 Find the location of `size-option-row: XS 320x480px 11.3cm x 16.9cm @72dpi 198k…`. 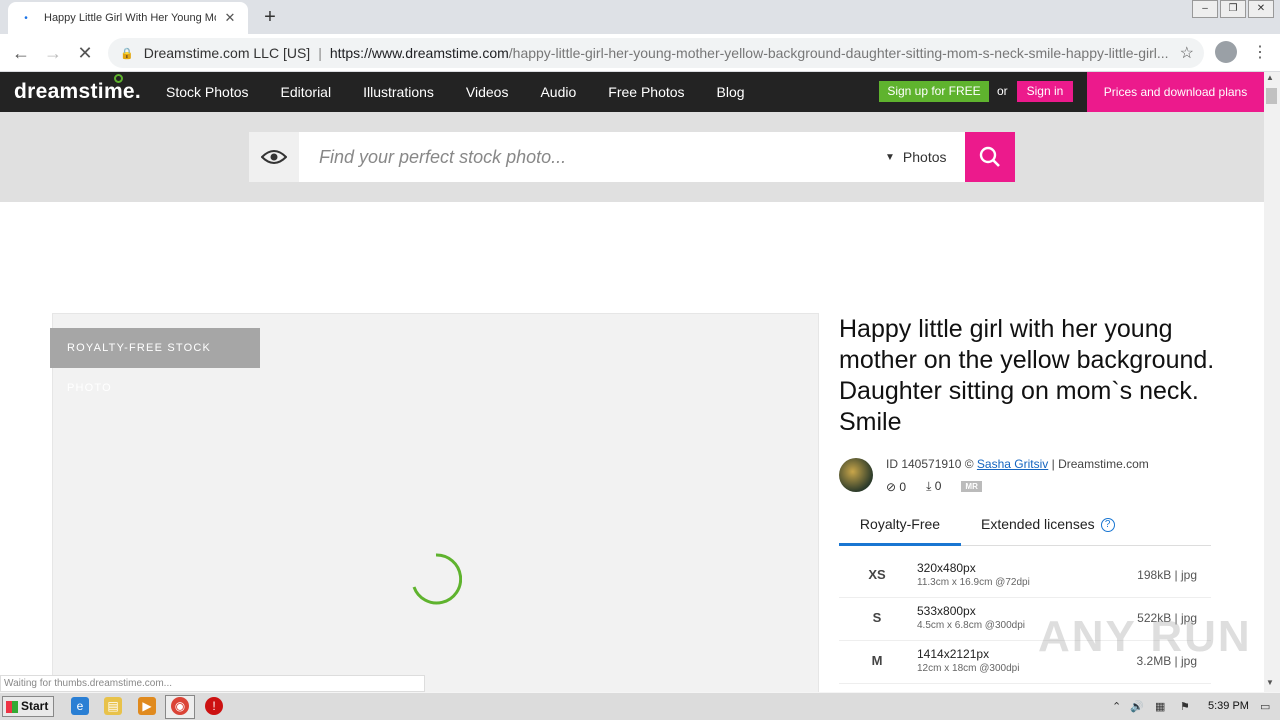

size-option-row: XS 320x480px 11.3cm x 16.9cm @72dpi 198k… is located at coordinates (1025, 576).